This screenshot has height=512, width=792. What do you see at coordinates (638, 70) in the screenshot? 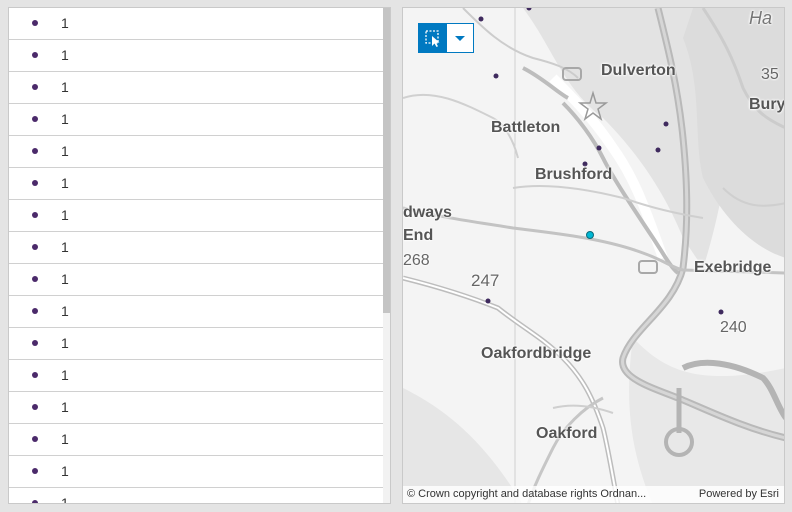
I see `map-label-dulverton: Dulverton` at bounding box center [638, 70].